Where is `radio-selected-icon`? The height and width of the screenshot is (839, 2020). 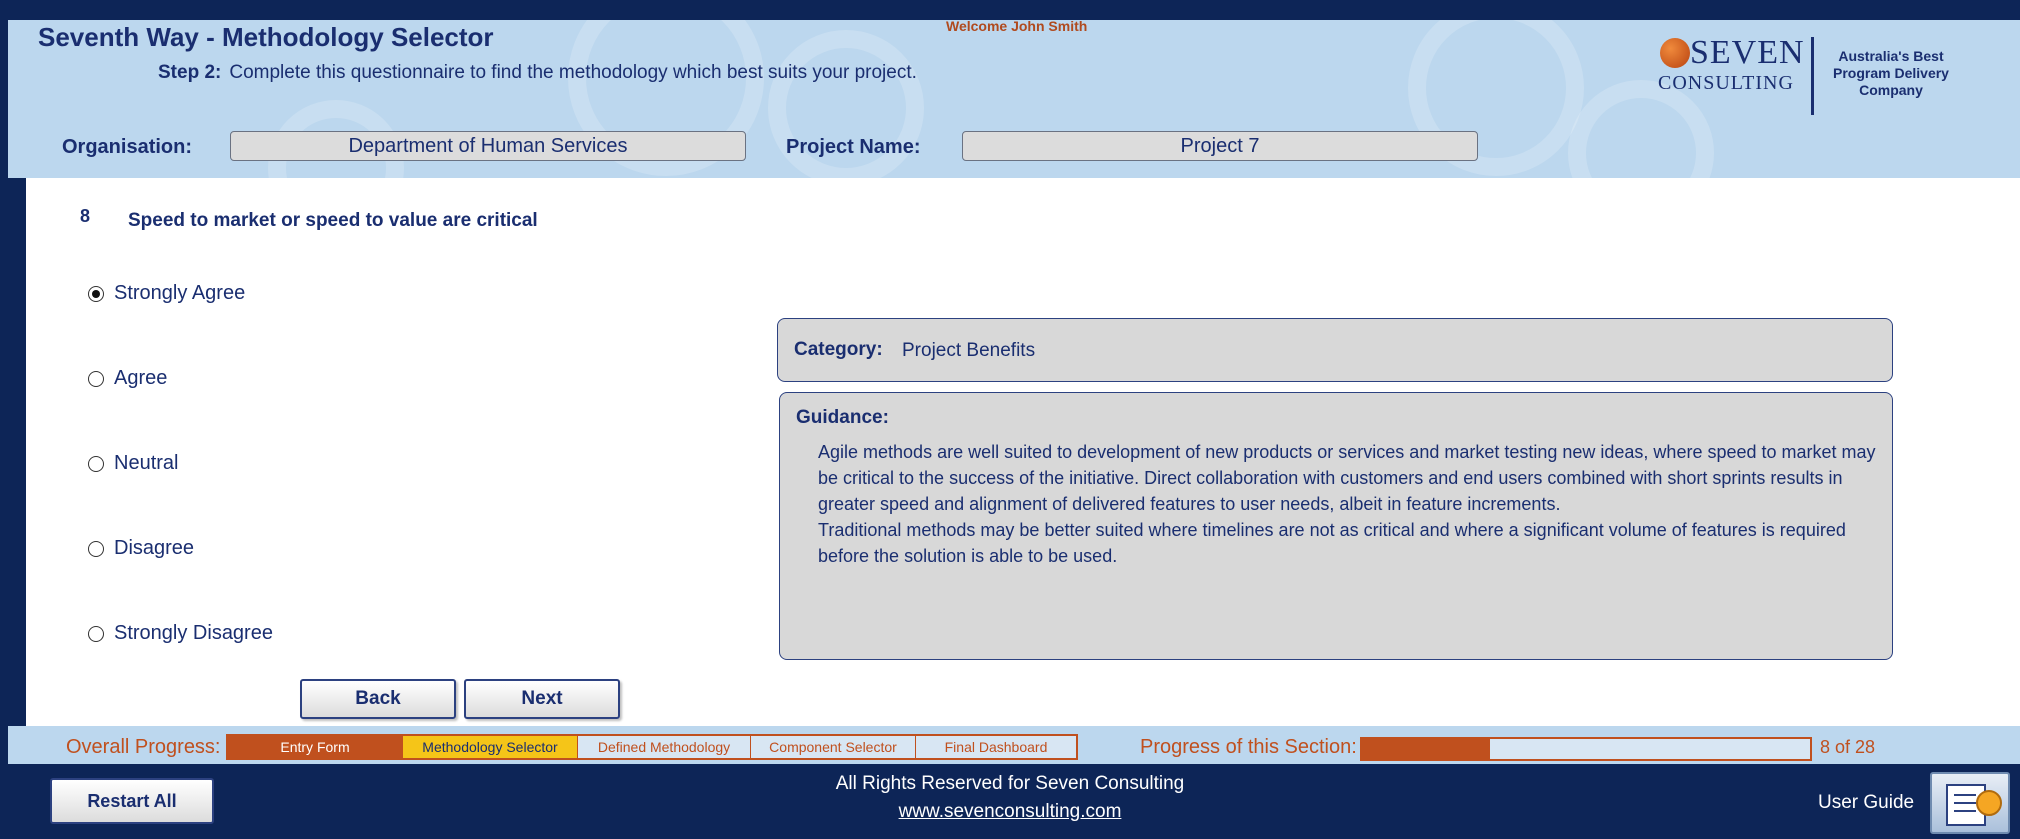 radio-selected-icon is located at coordinates (96, 293).